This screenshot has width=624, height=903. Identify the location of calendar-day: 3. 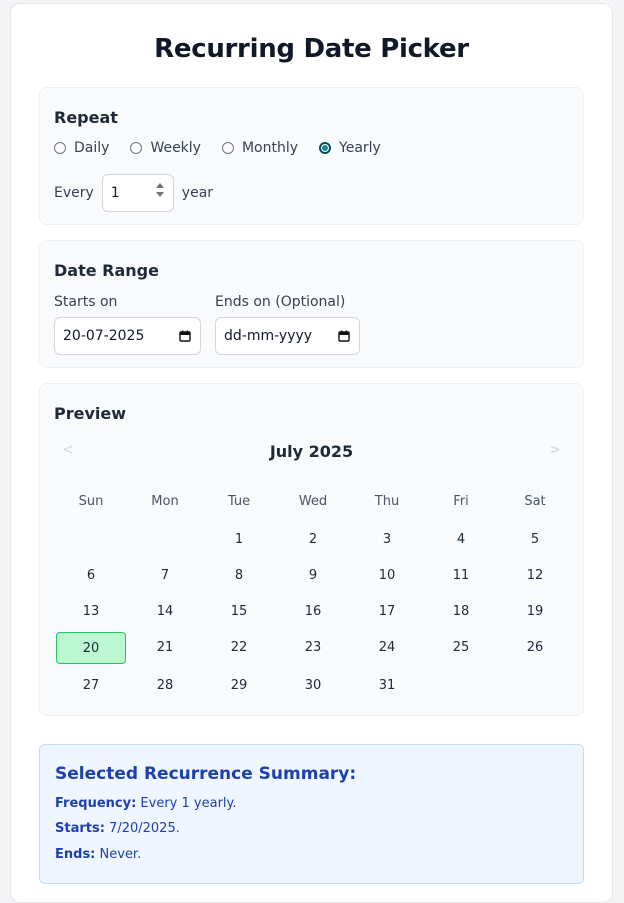
(387, 540).